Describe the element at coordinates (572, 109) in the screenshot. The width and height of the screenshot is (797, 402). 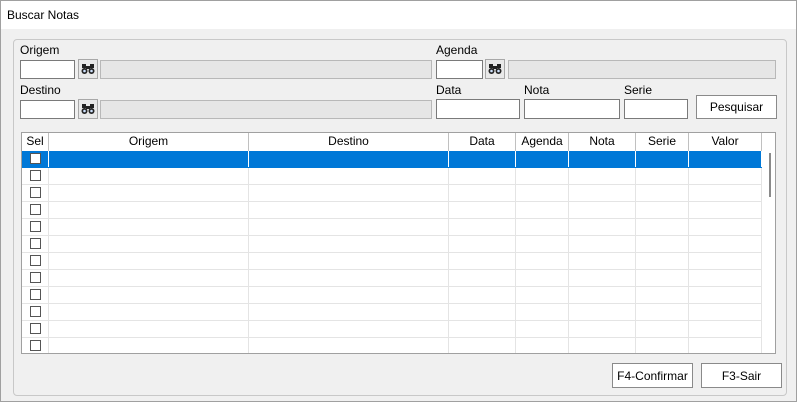
I see `nota-input` at that location.